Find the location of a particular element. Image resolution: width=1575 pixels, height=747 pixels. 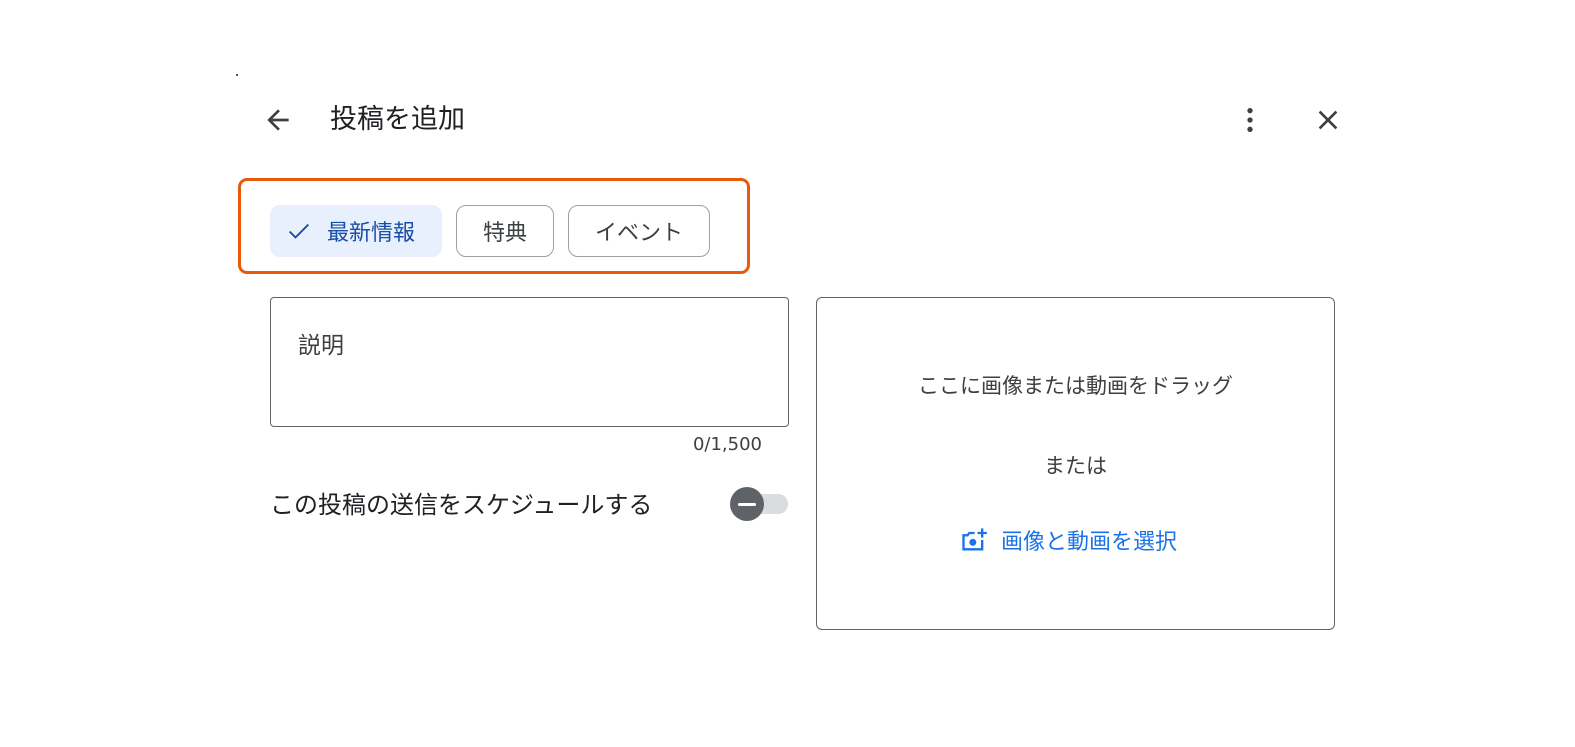

schedule-label: この投稿の送信をスケジュールする is located at coordinates (461, 505).